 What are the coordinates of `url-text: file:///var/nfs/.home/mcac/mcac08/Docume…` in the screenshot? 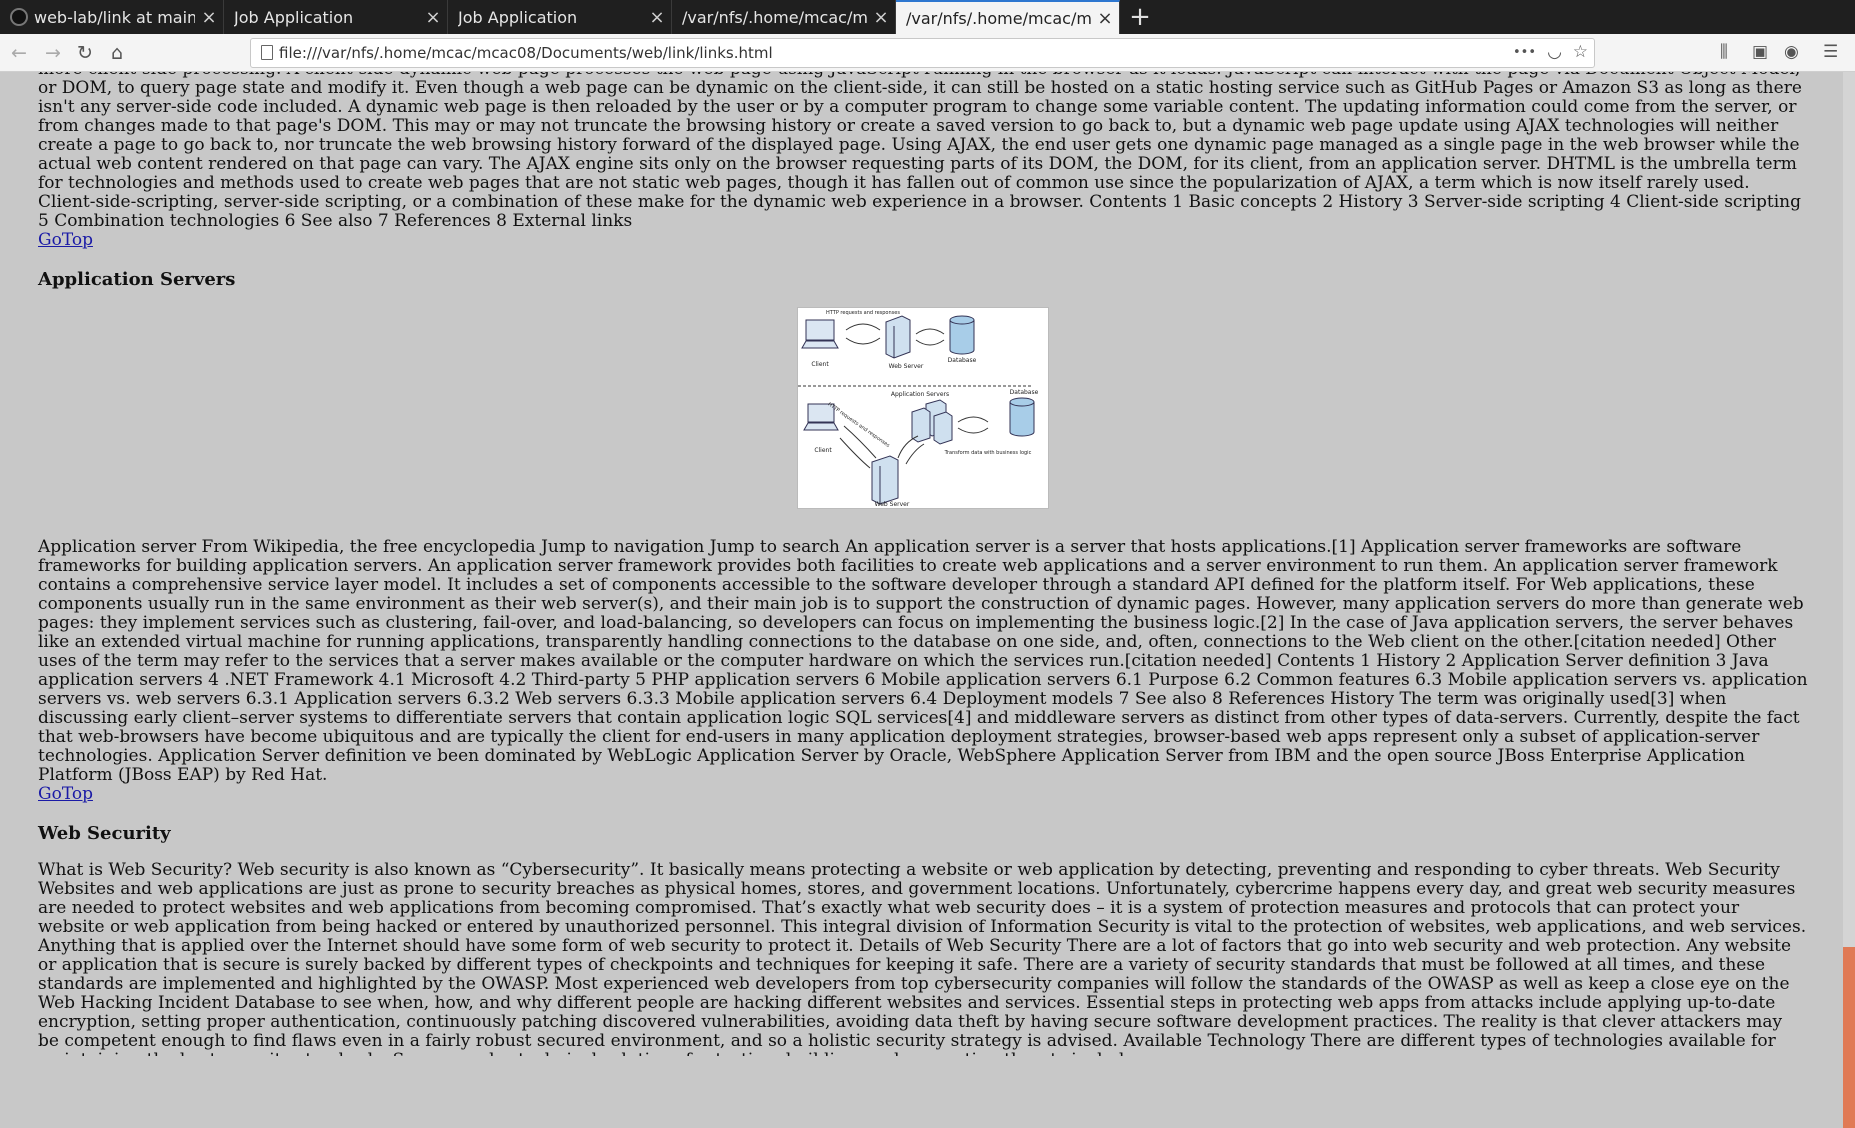 It's located at (526, 53).